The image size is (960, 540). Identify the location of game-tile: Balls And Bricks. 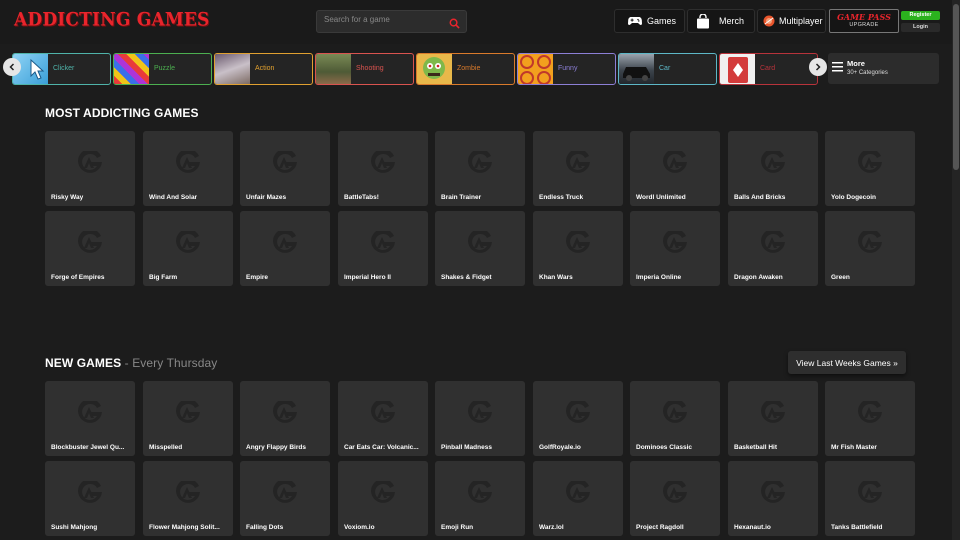
(773, 168).